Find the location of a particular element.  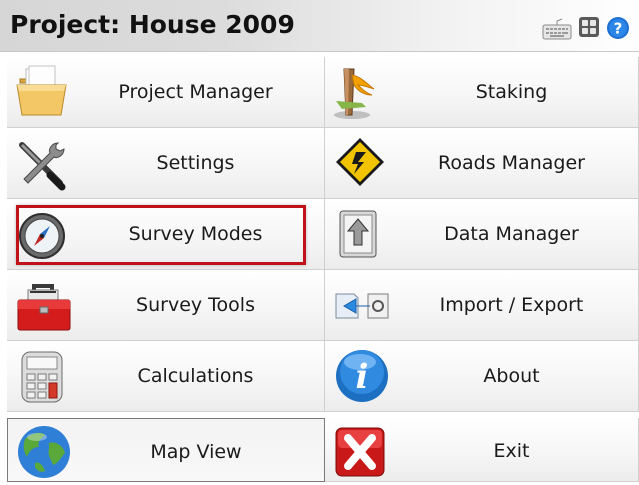

info-icon: i is located at coordinates (362, 378).